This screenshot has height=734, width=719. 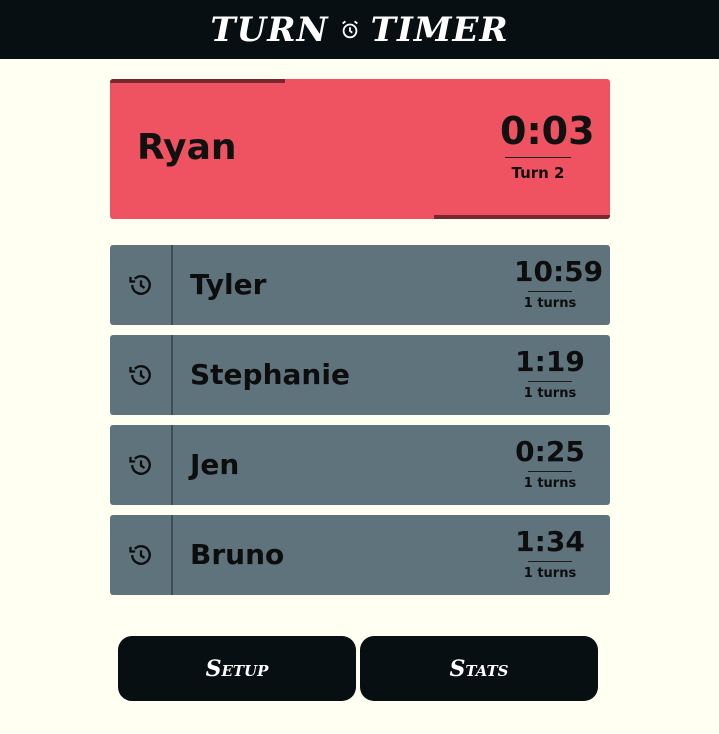 I want to click on active-player-name: Ryan, so click(x=187, y=147).